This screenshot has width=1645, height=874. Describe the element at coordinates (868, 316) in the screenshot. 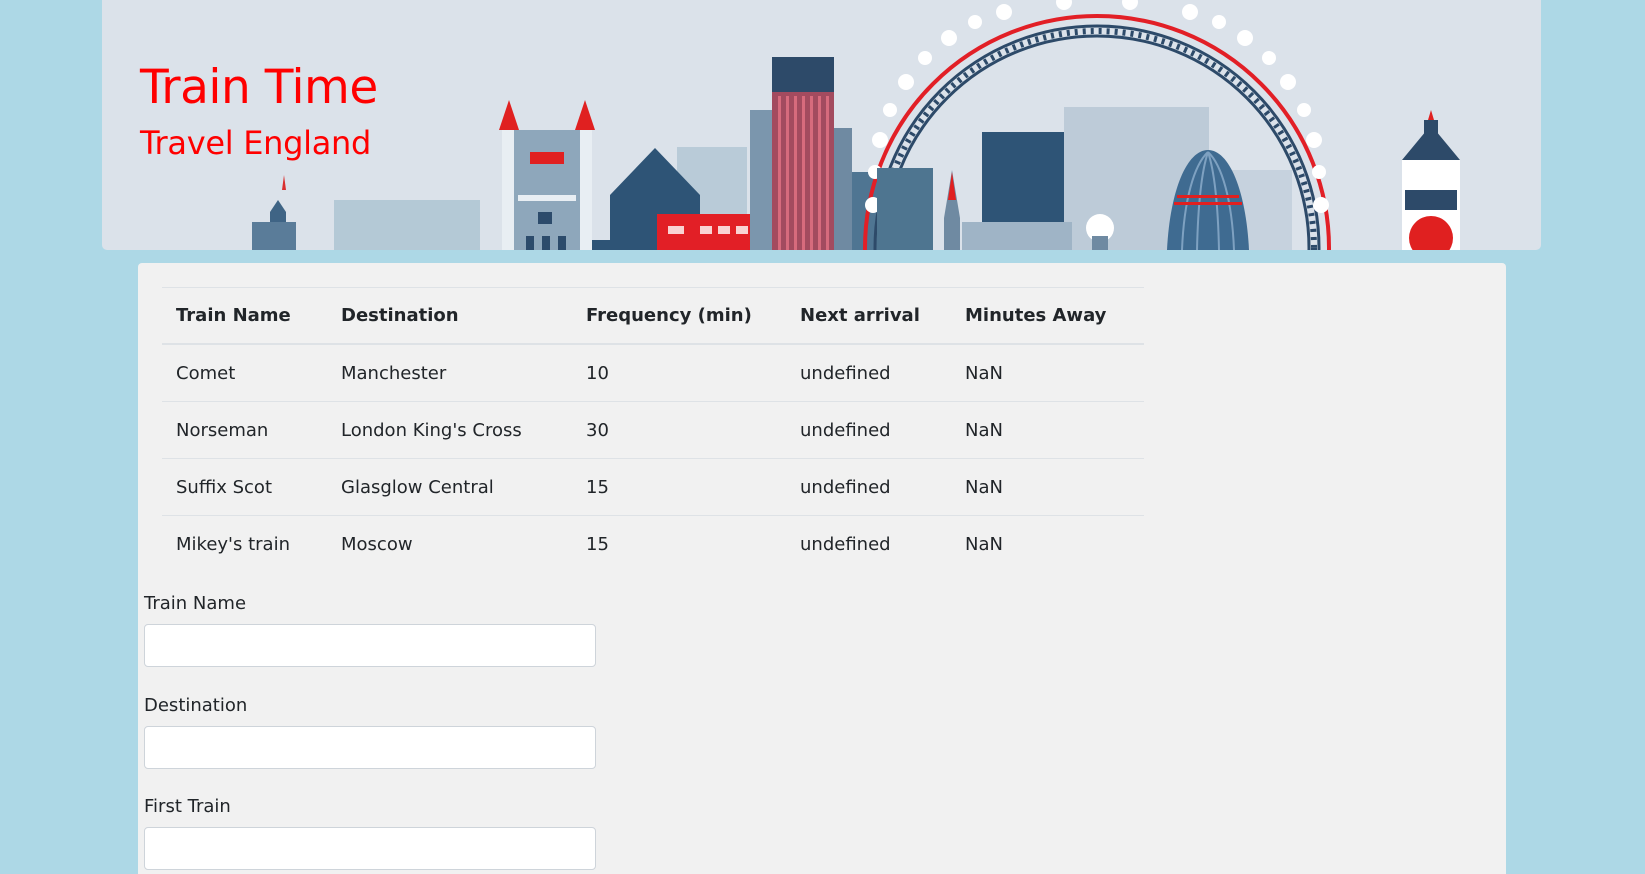

I see `column-header-next-arrival: Next arrival` at that location.